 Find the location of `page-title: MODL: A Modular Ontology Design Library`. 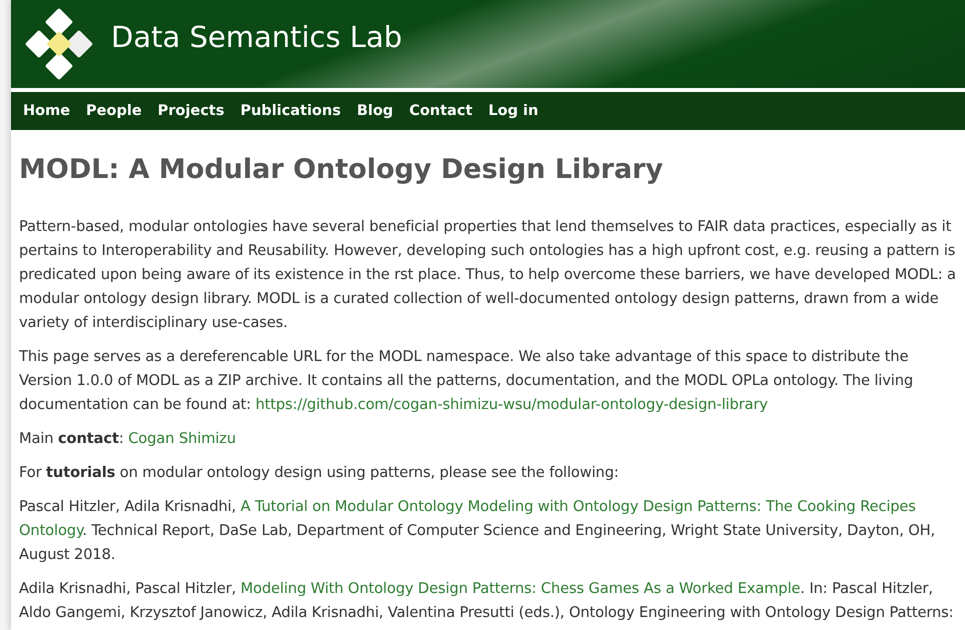

page-title: MODL: A Modular Ontology Design Library is located at coordinates (341, 169).